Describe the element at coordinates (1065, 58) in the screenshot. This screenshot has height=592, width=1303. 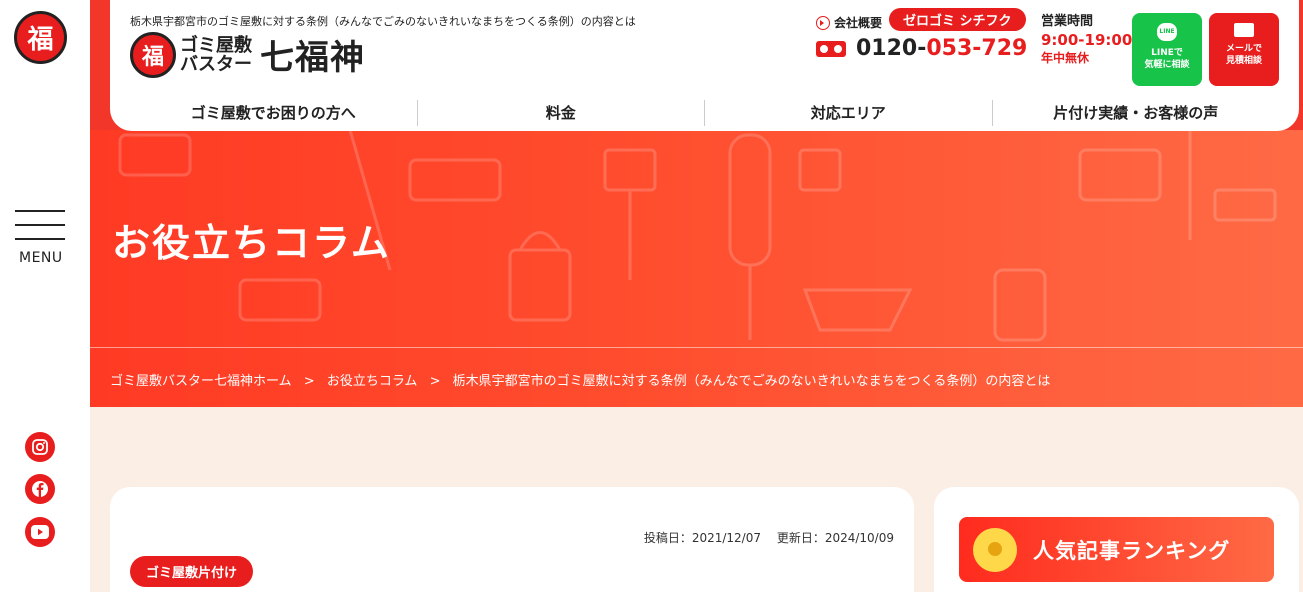
I see `hours-note: 年中無休` at that location.